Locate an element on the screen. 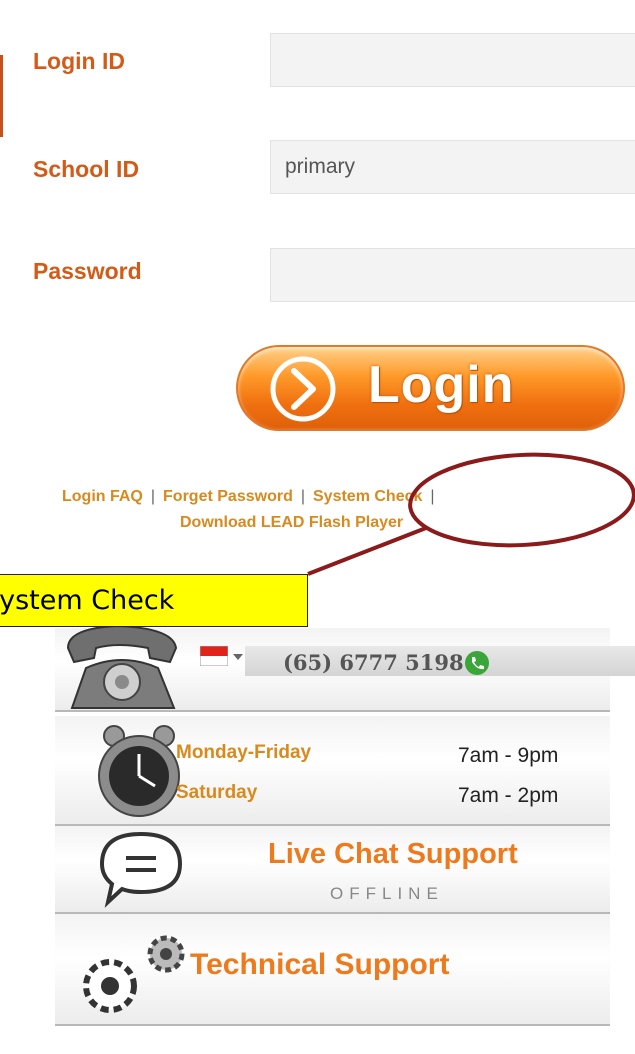 The width and height of the screenshot is (635, 1054). login-button: Login is located at coordinates (430, 388).